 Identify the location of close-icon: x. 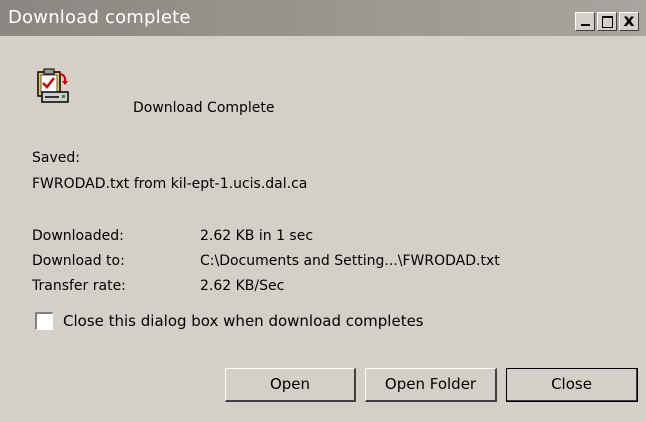
(629, 21).